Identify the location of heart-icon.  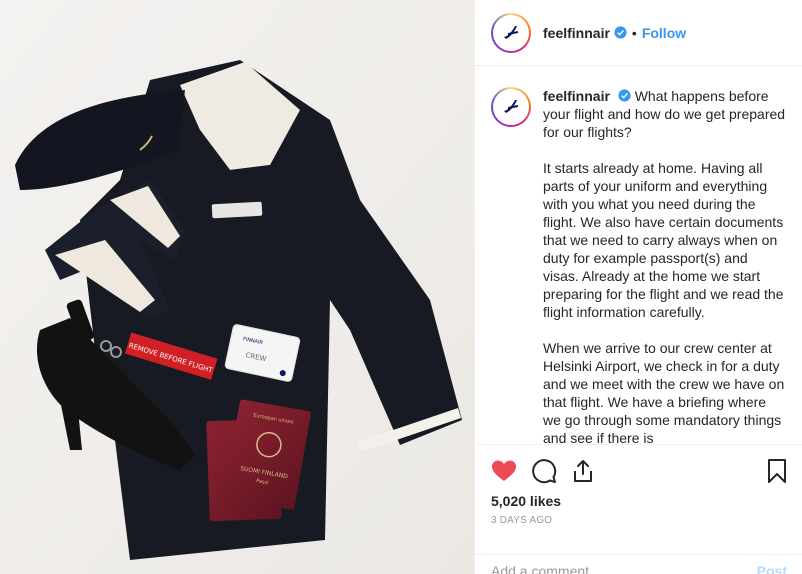
(504, 470).